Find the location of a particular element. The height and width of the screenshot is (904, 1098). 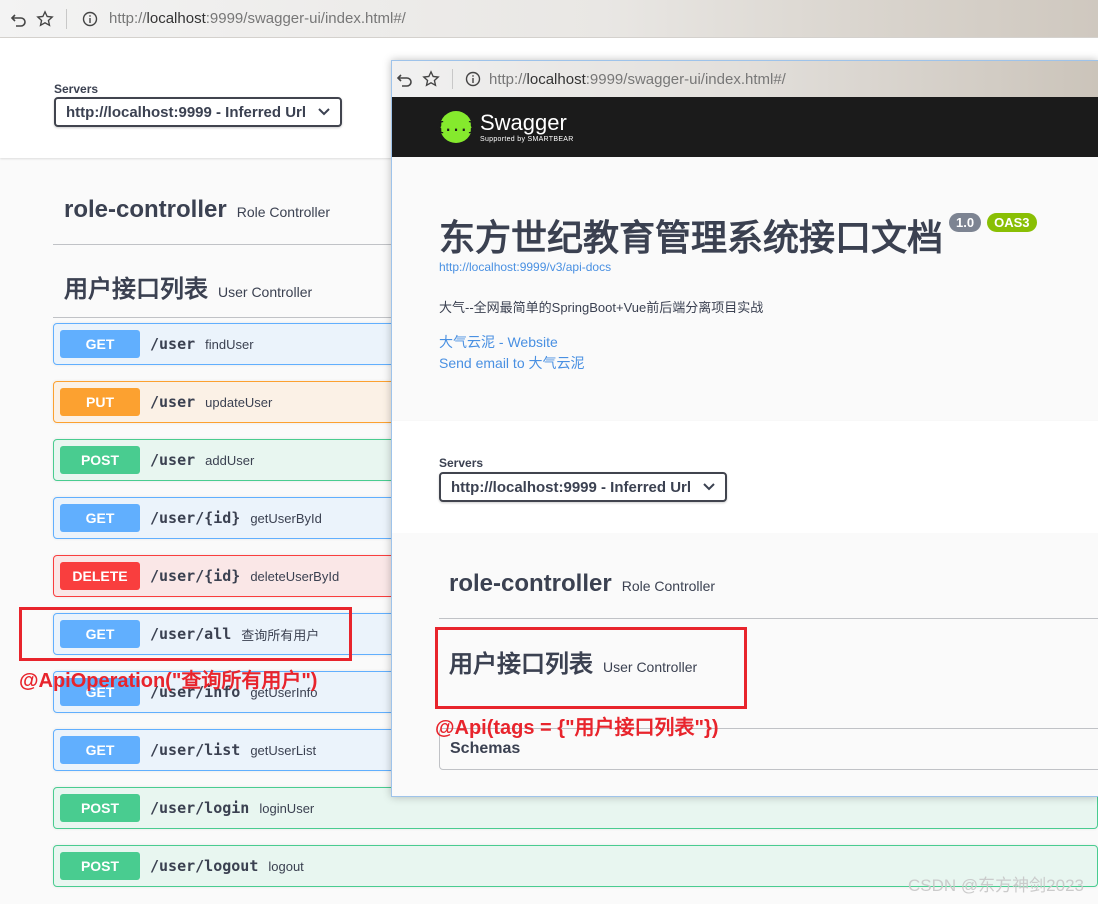

operation-summary: getUserList is located at coordinates (283, 750).